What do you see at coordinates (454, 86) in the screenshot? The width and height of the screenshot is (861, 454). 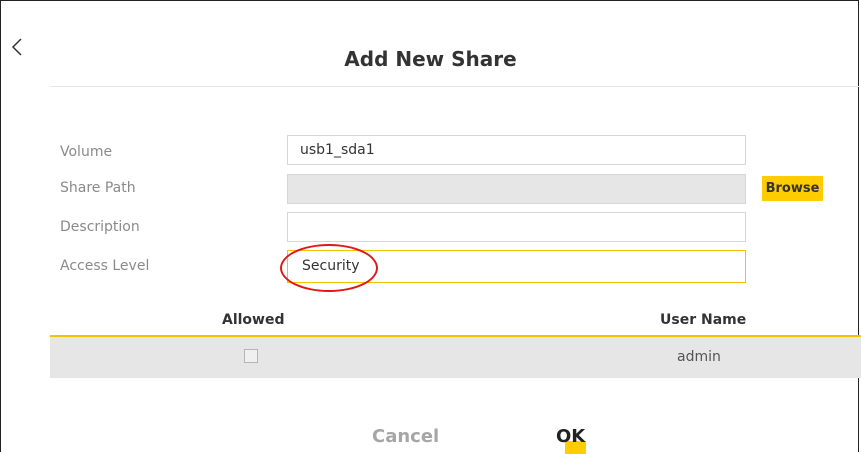 I see `title-divider` at bounding box center [454, 86].